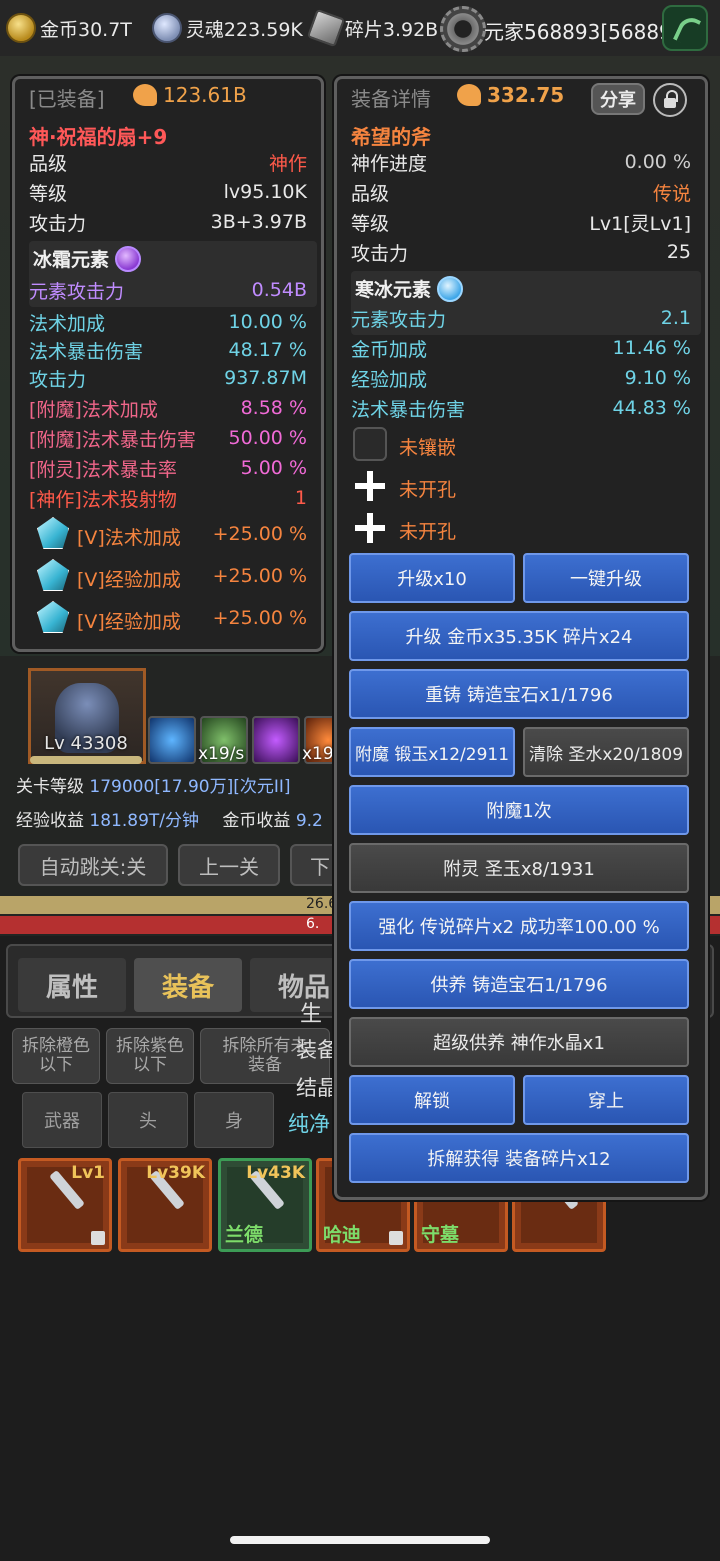 The width and height of the screenshot is (720, 1561). Describe the element at coordinates (265, 1205) in the screenshot. I see `equipment-slot: Lv43K 兰德` at that location.